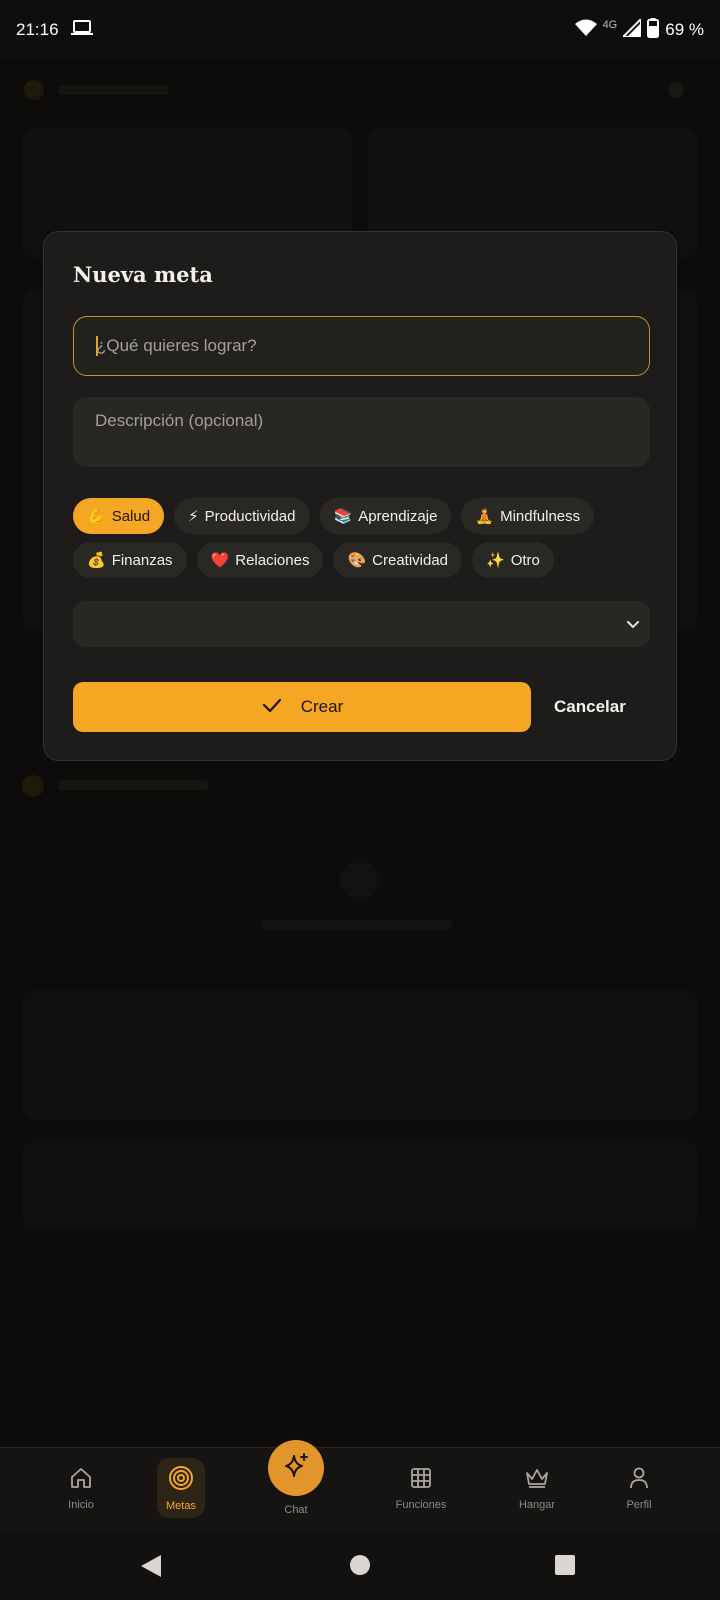 This screenshot has height=1600, width=720. I want to click on goal-title-input, so click(361, 346).